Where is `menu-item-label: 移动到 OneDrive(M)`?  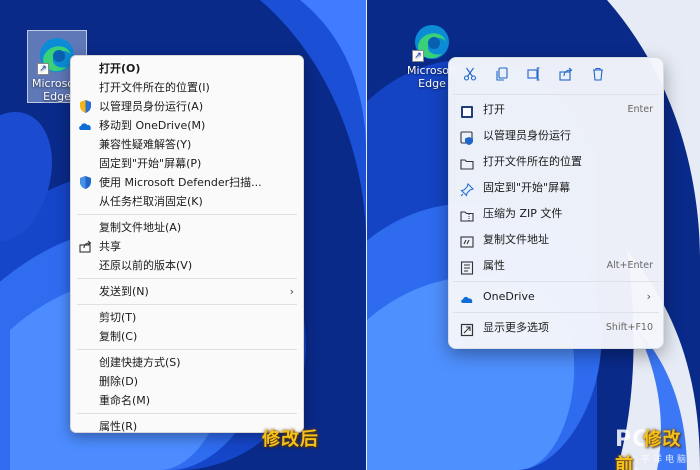 menu-item-label: 移动到 OneDrive(M) is located at coordinates (152, 125).